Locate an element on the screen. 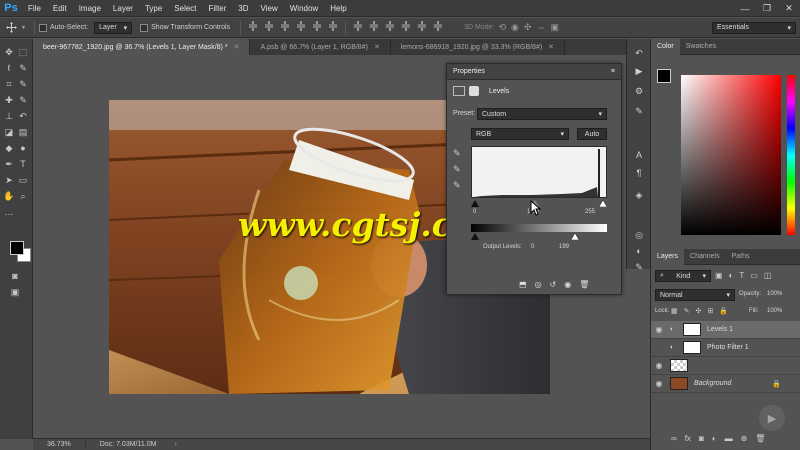 This screenshot has height=450, width=800. crop-tool-icon: ⌗ is located at coordinates (9, 84).